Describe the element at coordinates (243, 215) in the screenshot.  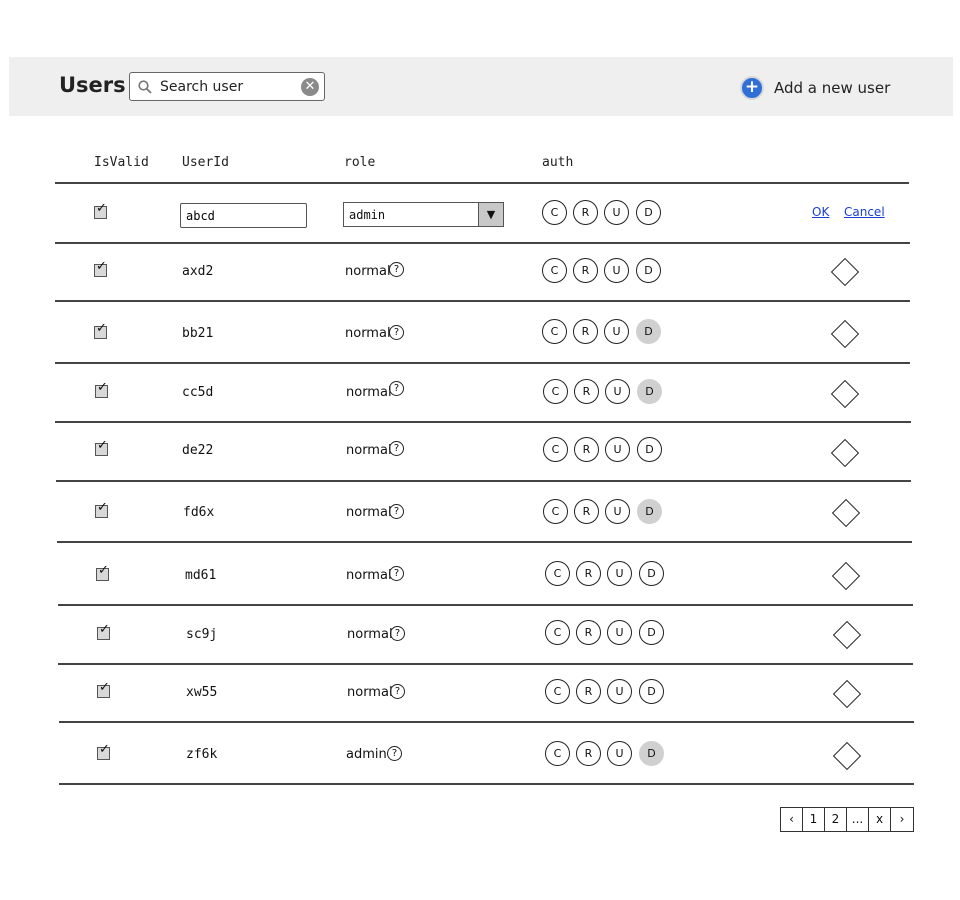
I see `userid-input` at that location.